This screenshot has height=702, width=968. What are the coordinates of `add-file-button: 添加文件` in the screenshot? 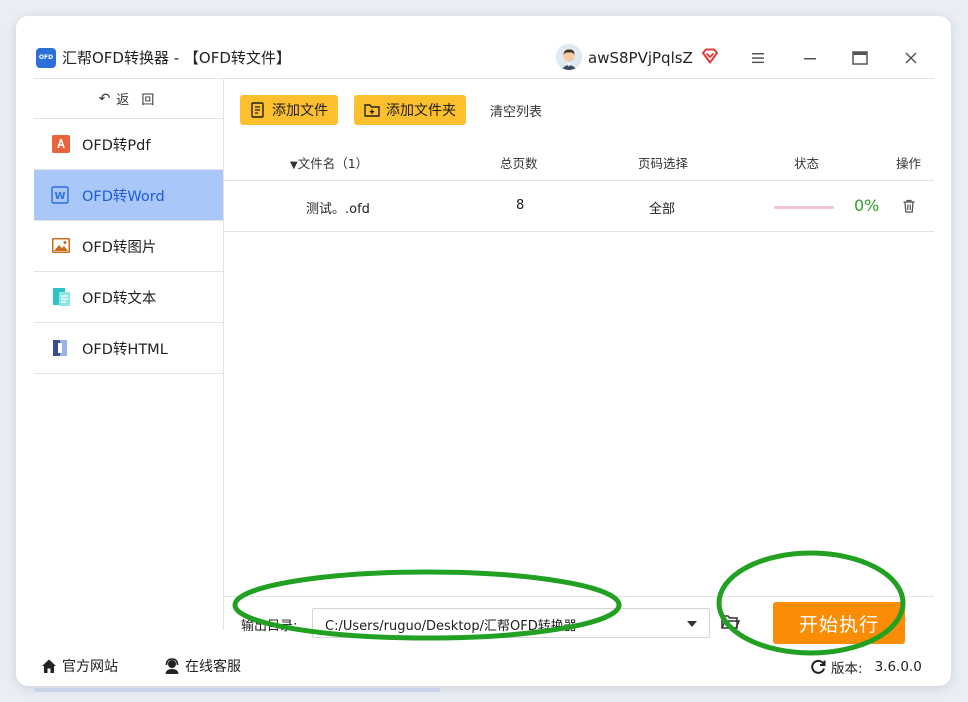 It's located at (289, 110).